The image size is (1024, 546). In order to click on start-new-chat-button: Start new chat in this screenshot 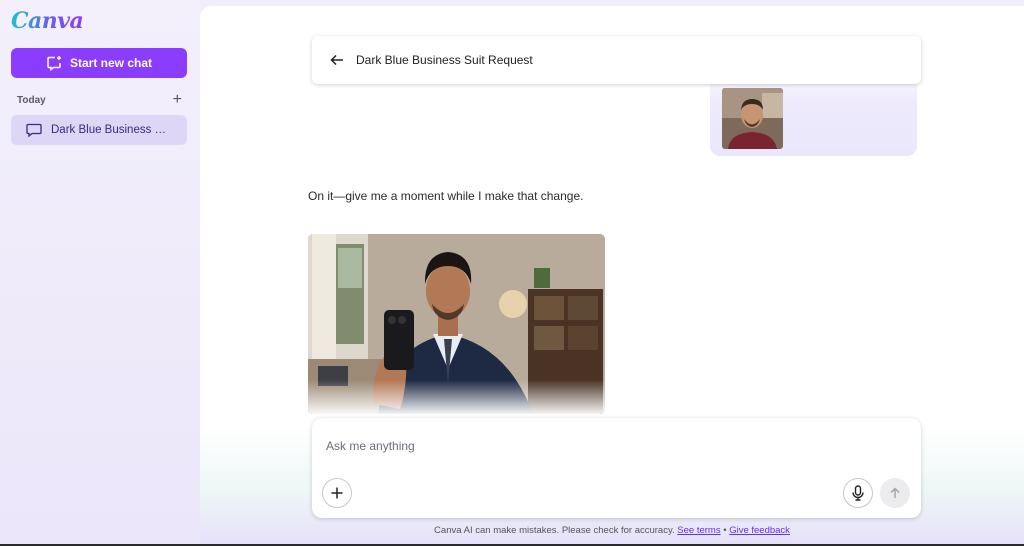, I will do `click(99, 63)`.